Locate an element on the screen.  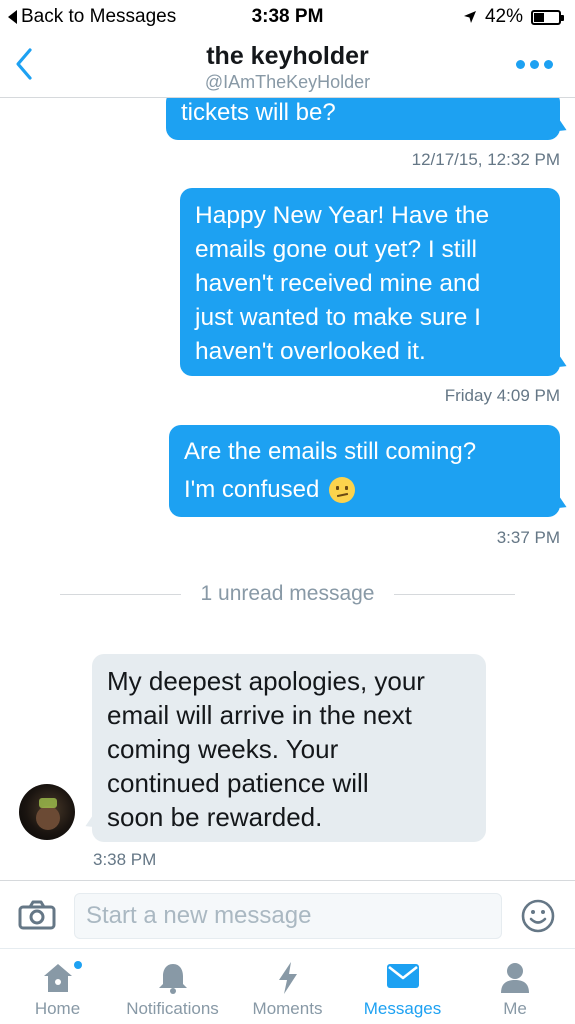
message-composer is located at coordinates (287, 914).